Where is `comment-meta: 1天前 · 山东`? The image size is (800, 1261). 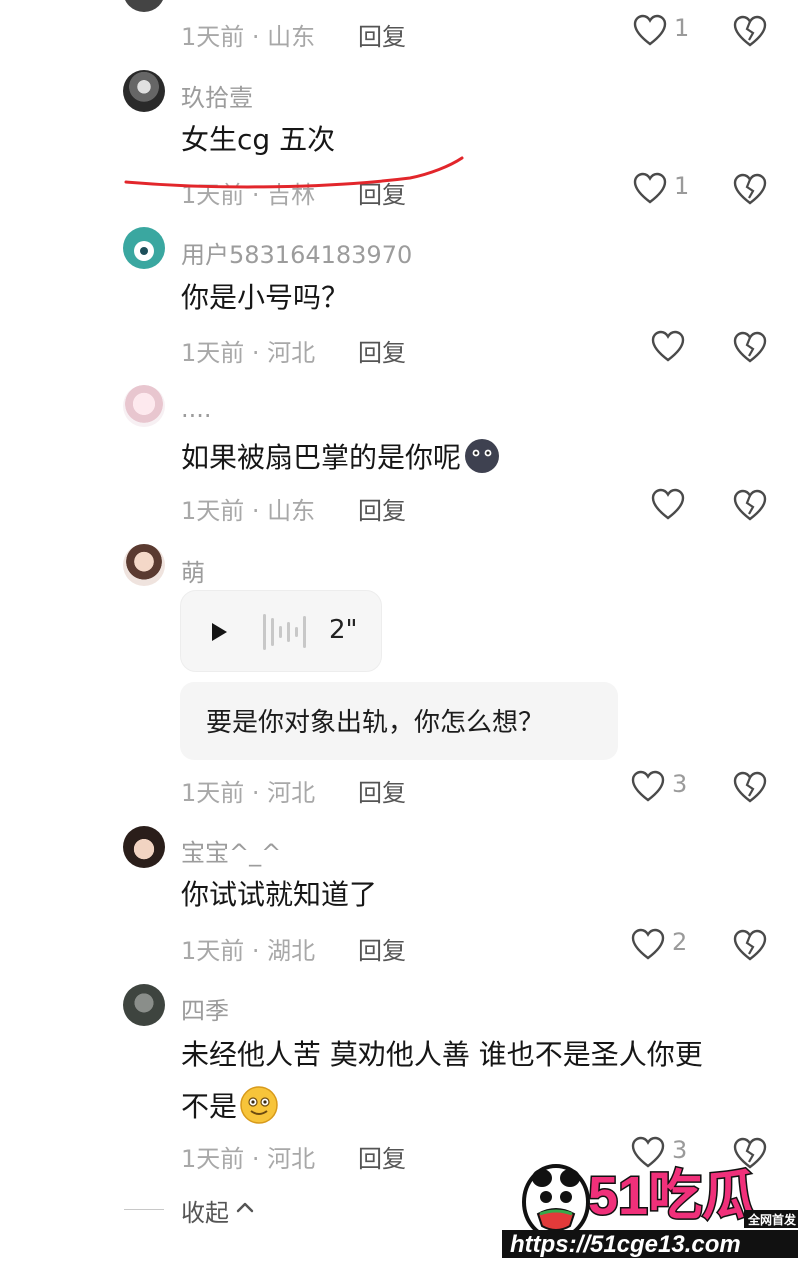 comment-meta: 1天前 · 山东 is located at coordinates (248, 511).